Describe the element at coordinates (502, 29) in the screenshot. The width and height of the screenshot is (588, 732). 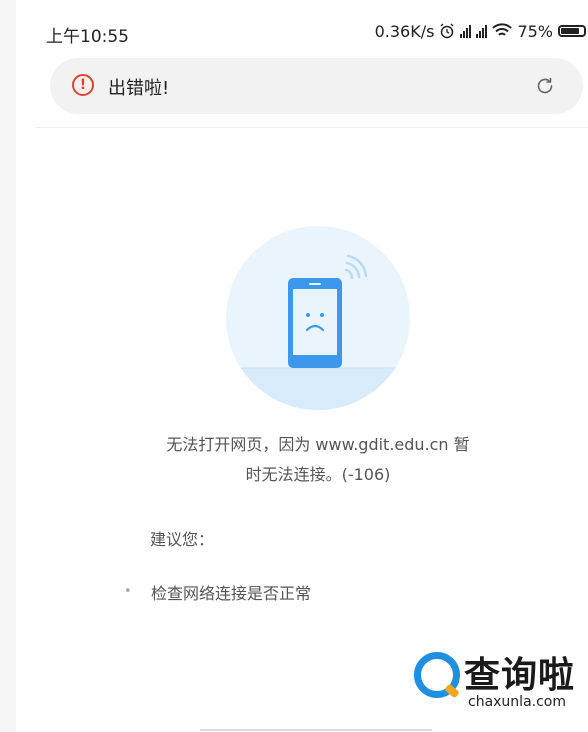
I see `wifi-icon` at that location.